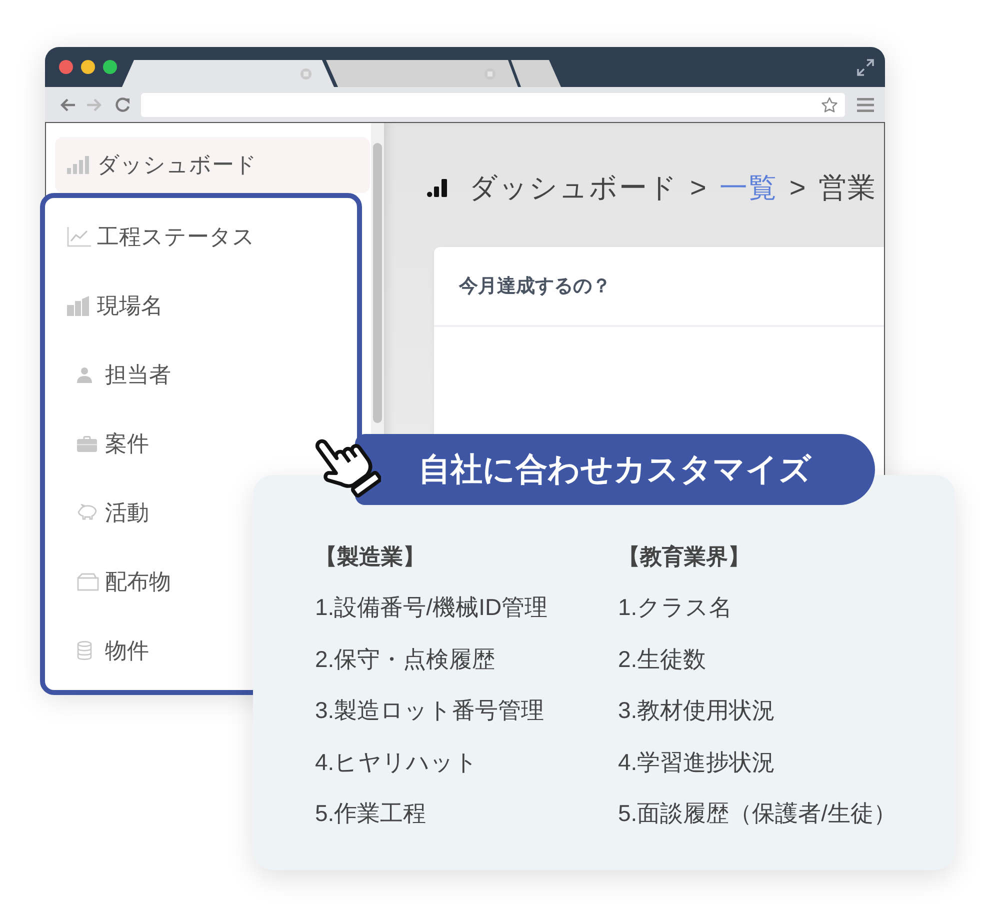 The width and height of the screenshot is (1000, 917). I want to click on list-item: 5.面談履歴（保護者/生徒）, so click(758, 813).